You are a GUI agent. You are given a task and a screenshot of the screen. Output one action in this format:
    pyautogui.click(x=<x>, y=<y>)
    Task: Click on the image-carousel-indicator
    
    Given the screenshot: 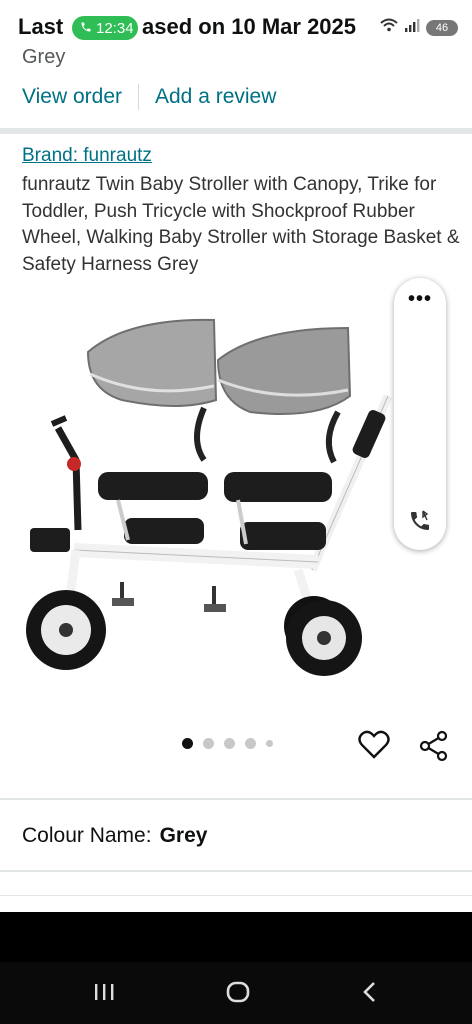 What is the action you would take?
    pyautogui.click(x=227, y=743)
    